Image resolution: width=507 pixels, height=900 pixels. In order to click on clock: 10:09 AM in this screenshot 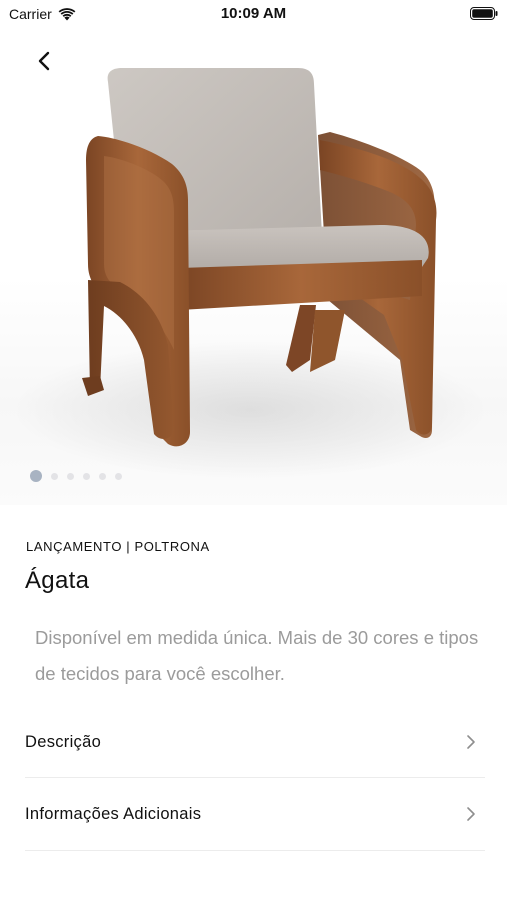, I will do `click(253, 13)`.